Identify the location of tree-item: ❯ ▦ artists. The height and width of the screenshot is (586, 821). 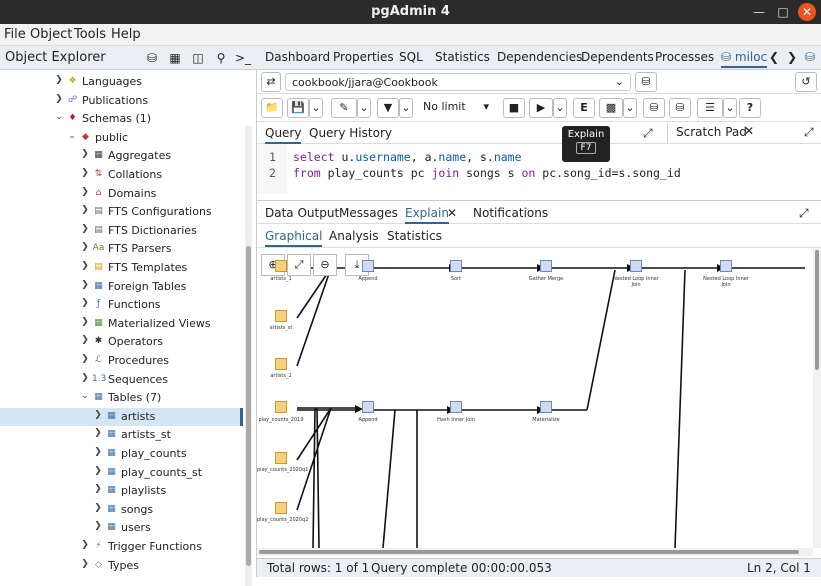
(121, 417).